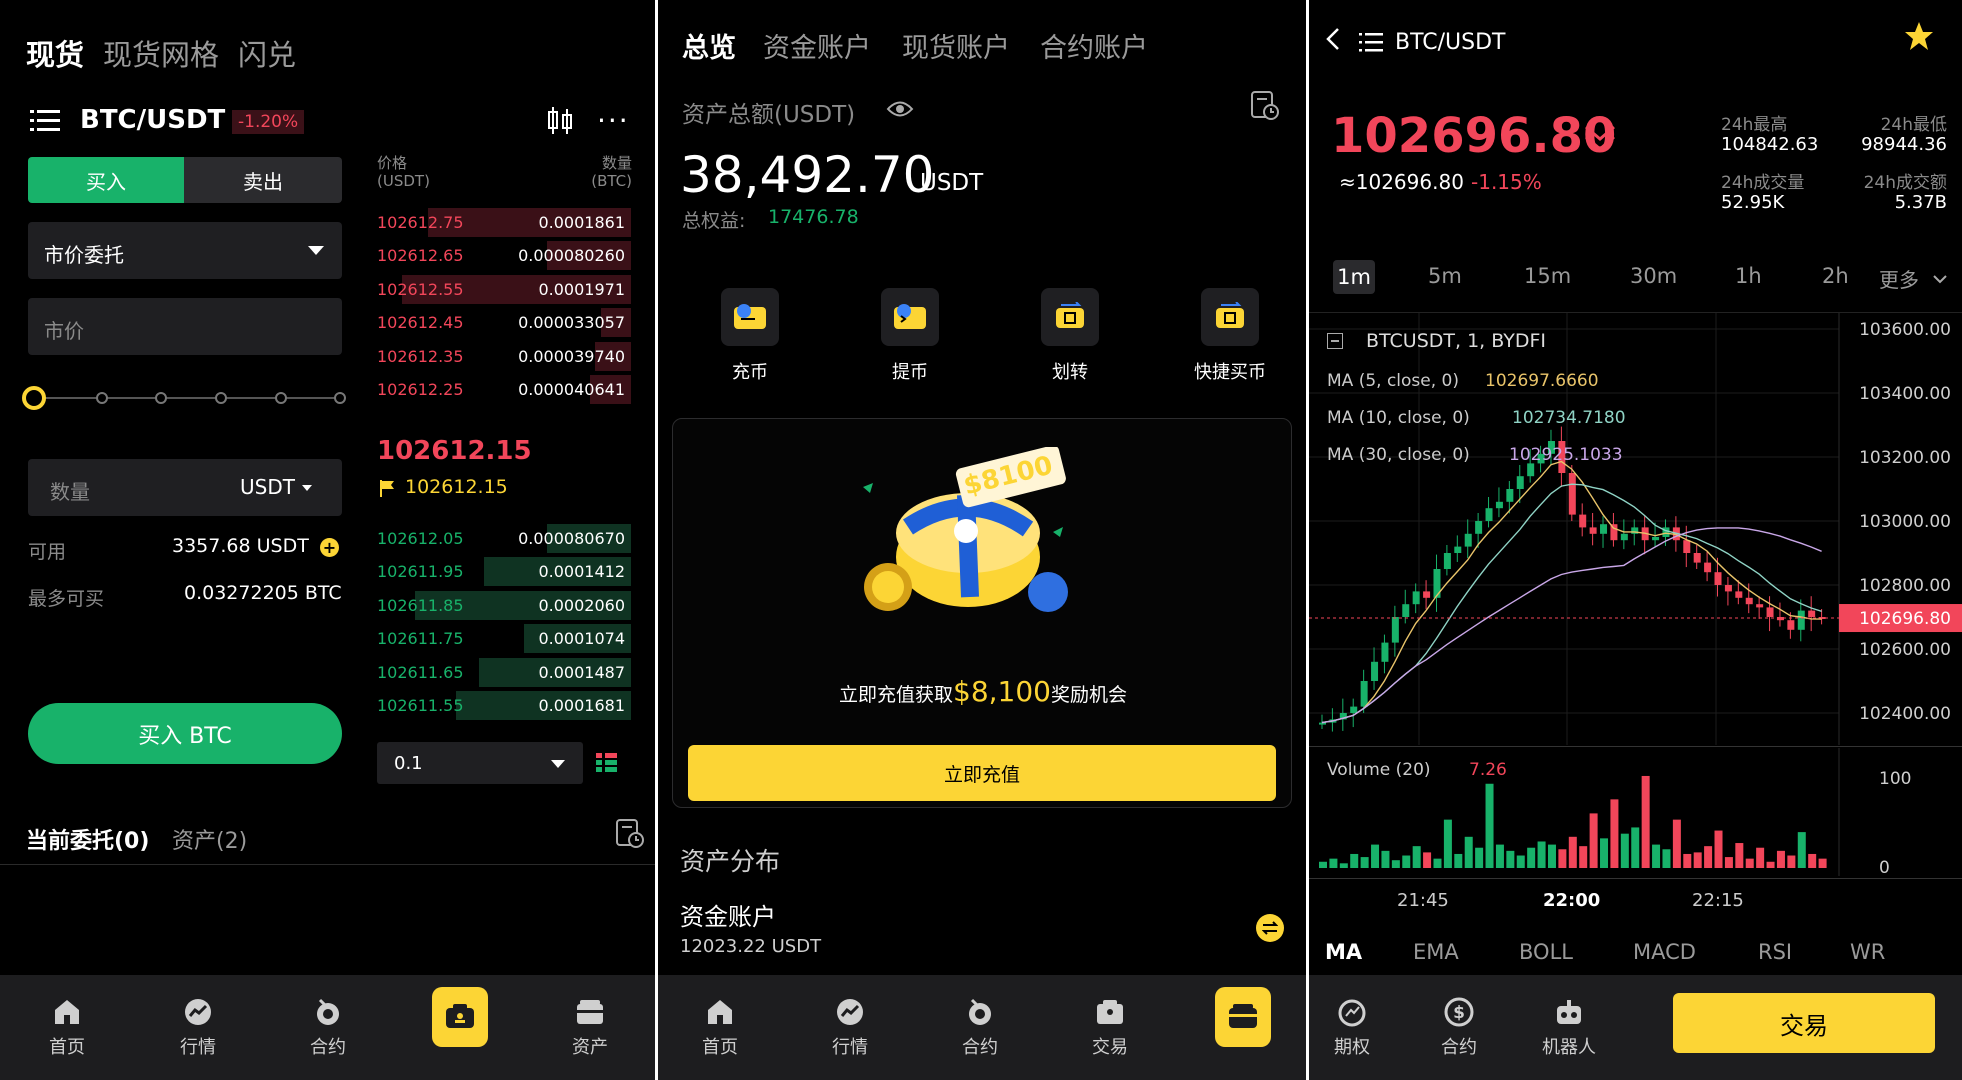  I want to click on indicator-macd: MACD, so click(1664, 952).